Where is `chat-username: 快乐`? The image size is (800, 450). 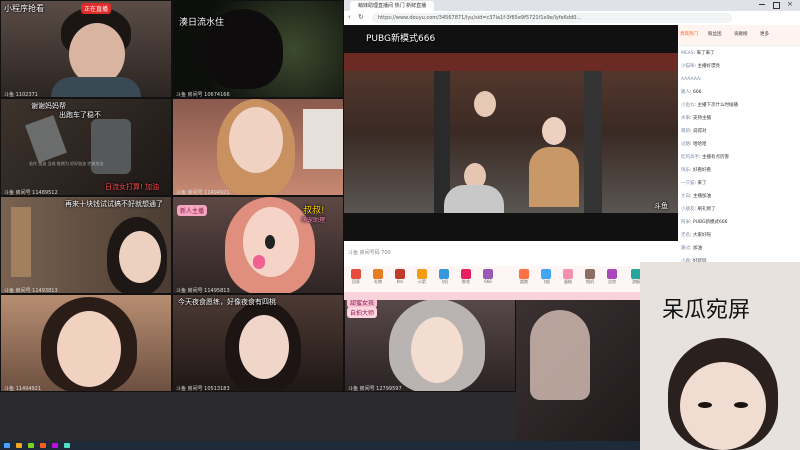
chat-username: 快乐 is located at coordinates (685, 170).